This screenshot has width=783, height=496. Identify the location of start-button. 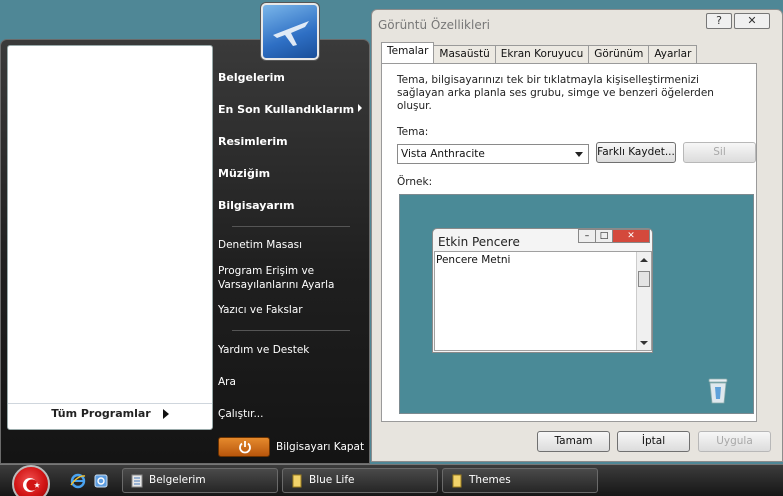
(31, 480).